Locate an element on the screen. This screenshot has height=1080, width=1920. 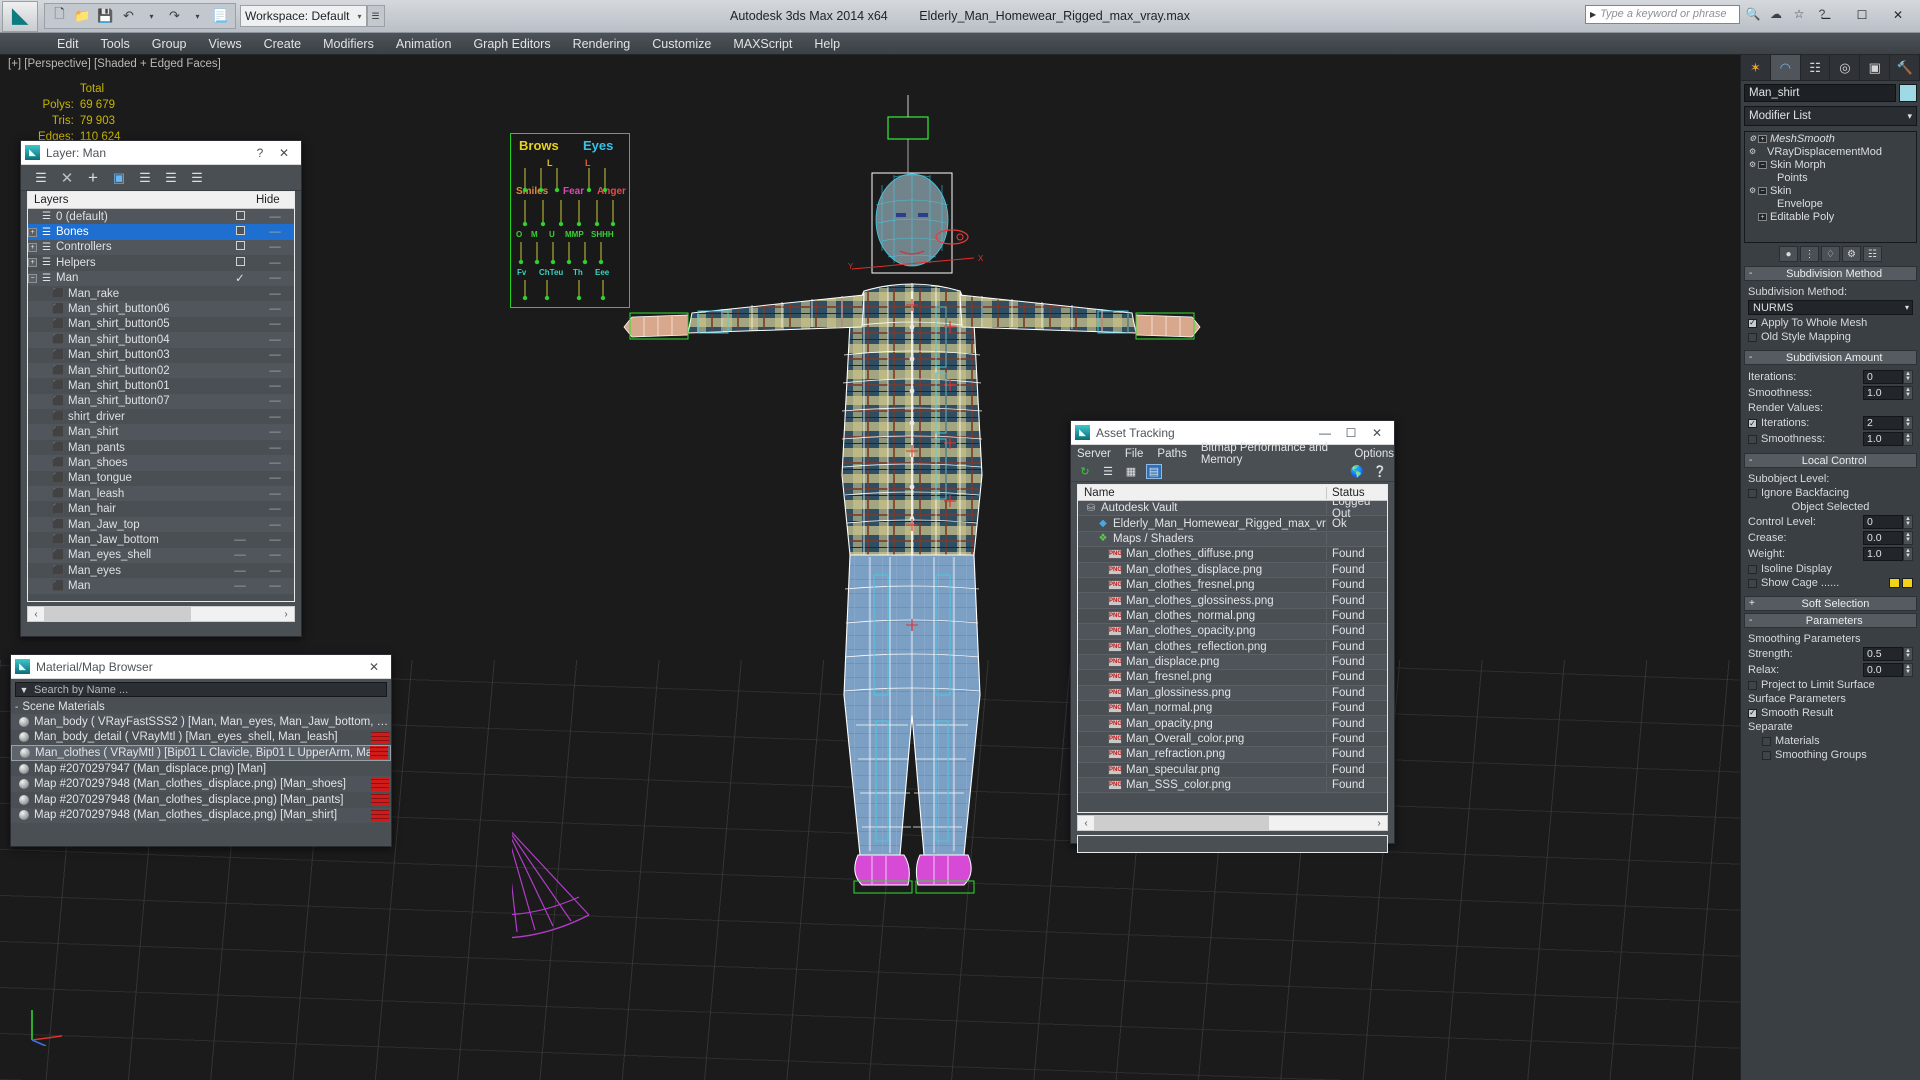
select-highlighted-icon: ☰ is located at coordinates (145, 178).